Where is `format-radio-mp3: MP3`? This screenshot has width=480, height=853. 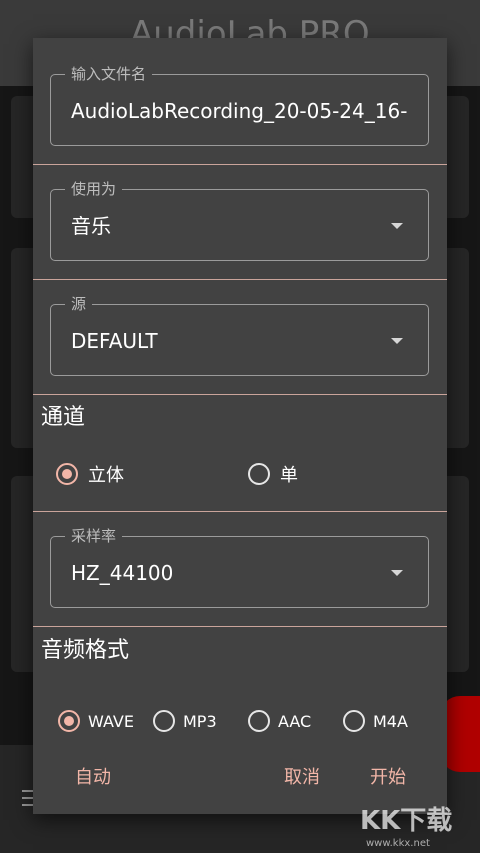 format-radio-mp3: MP3 is located at coordinates (185, 721).